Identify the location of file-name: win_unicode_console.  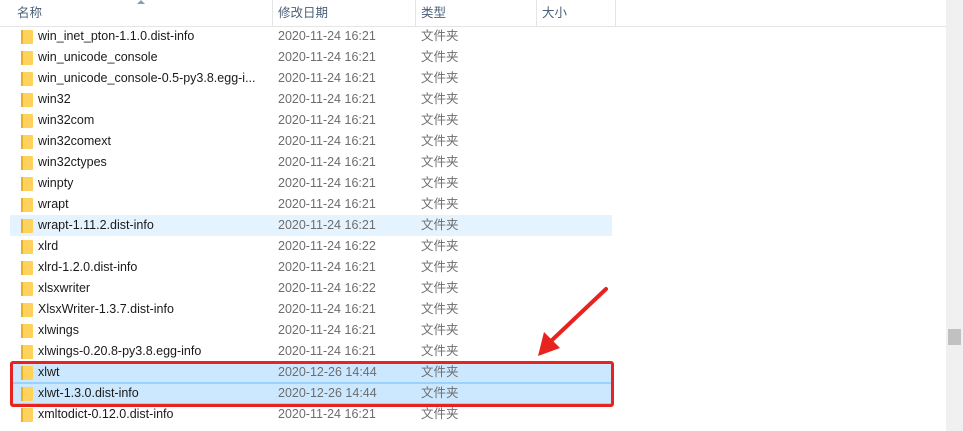
(98, 57).